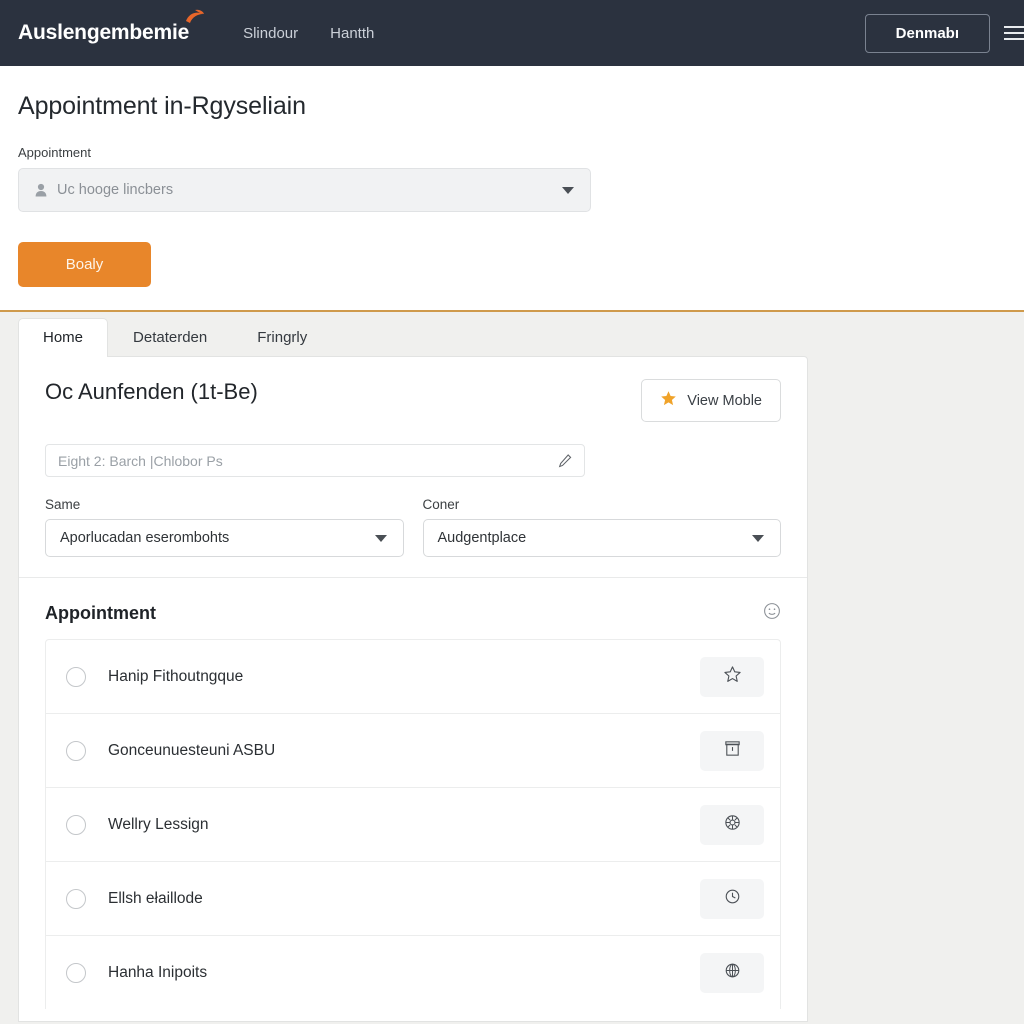  I want to click on table-row: Ellsh ełaillode, so click(413, 898).